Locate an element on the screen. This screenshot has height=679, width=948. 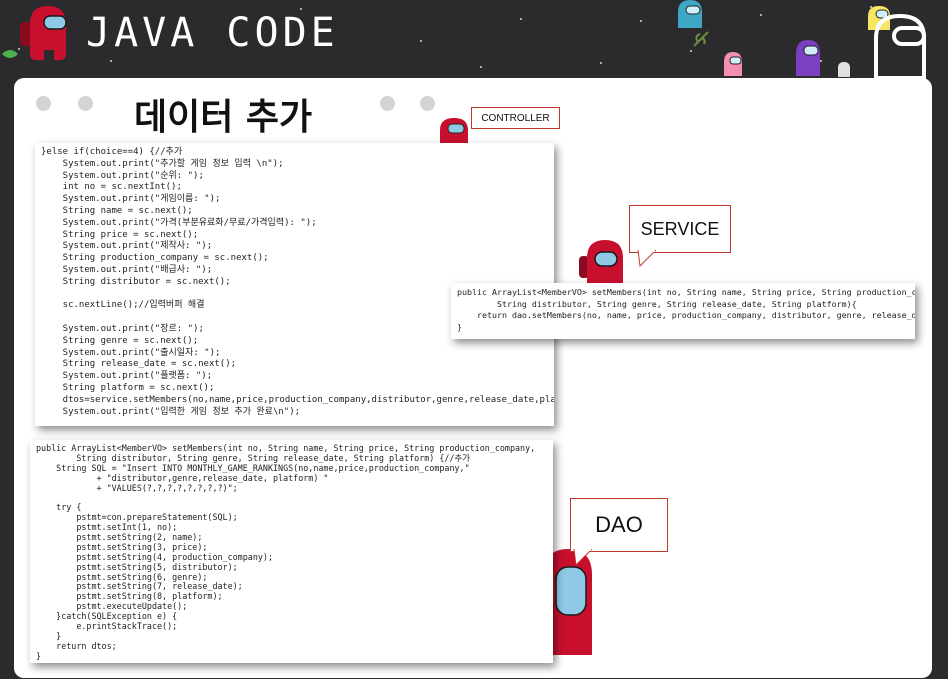
crewmate-white-outline-icon is located at coordinates (900, 46).